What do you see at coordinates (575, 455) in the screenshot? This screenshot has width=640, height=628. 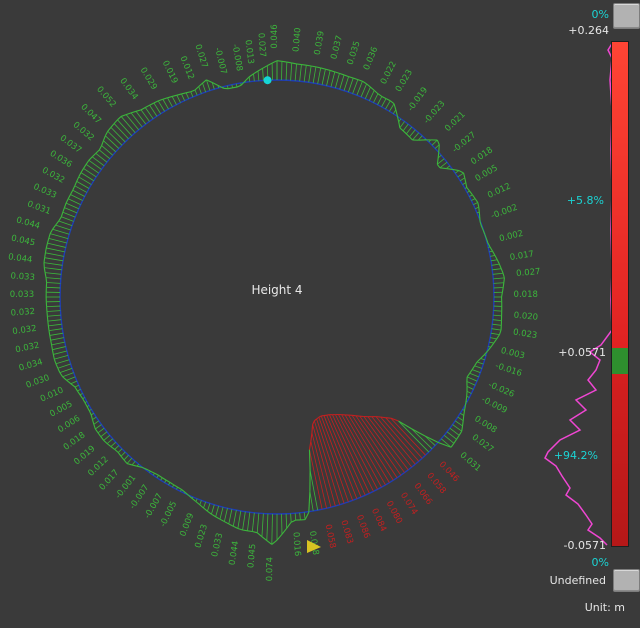 I see `scale-main-percent: +94.2%` at bounding box center [575, 455].